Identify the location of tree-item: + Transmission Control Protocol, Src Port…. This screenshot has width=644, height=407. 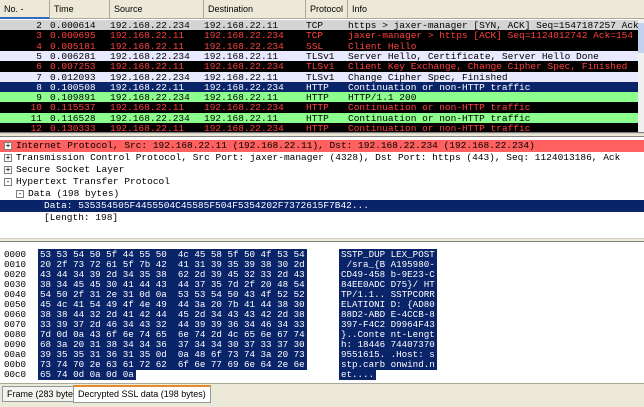
(322, 158).